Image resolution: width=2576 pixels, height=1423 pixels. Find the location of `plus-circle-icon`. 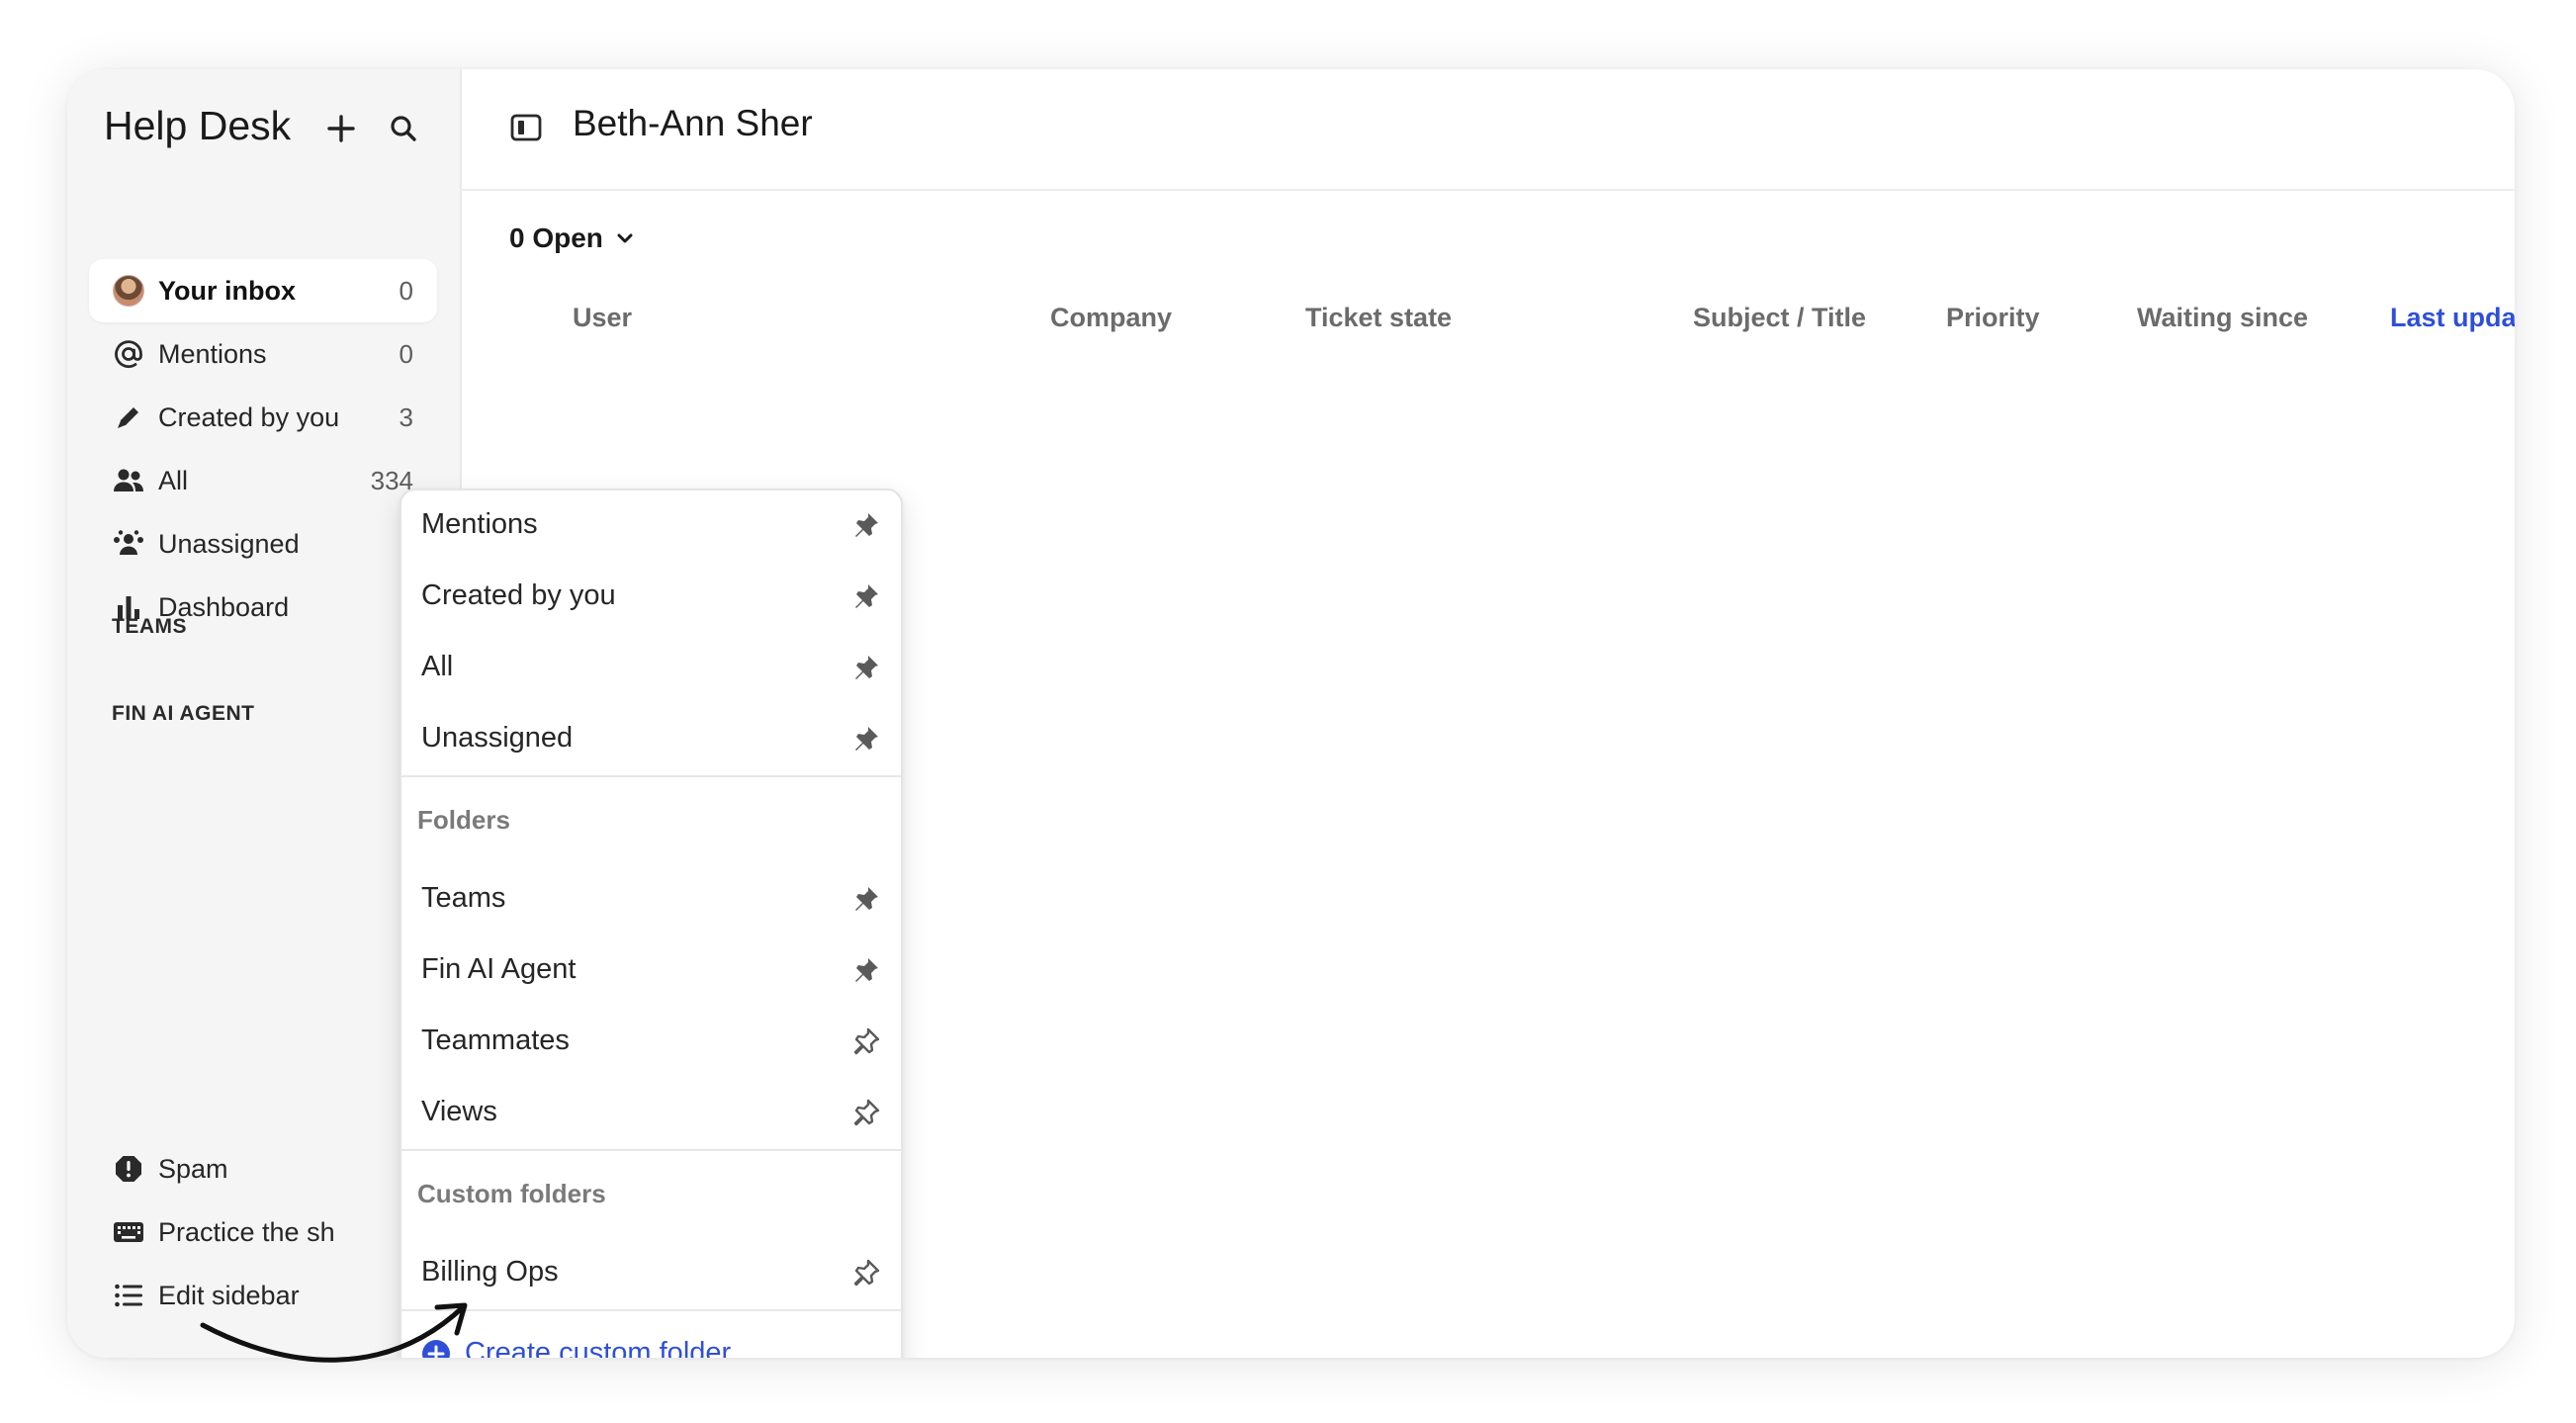

plus-circle-icon is located at coordinates (436, 1348).